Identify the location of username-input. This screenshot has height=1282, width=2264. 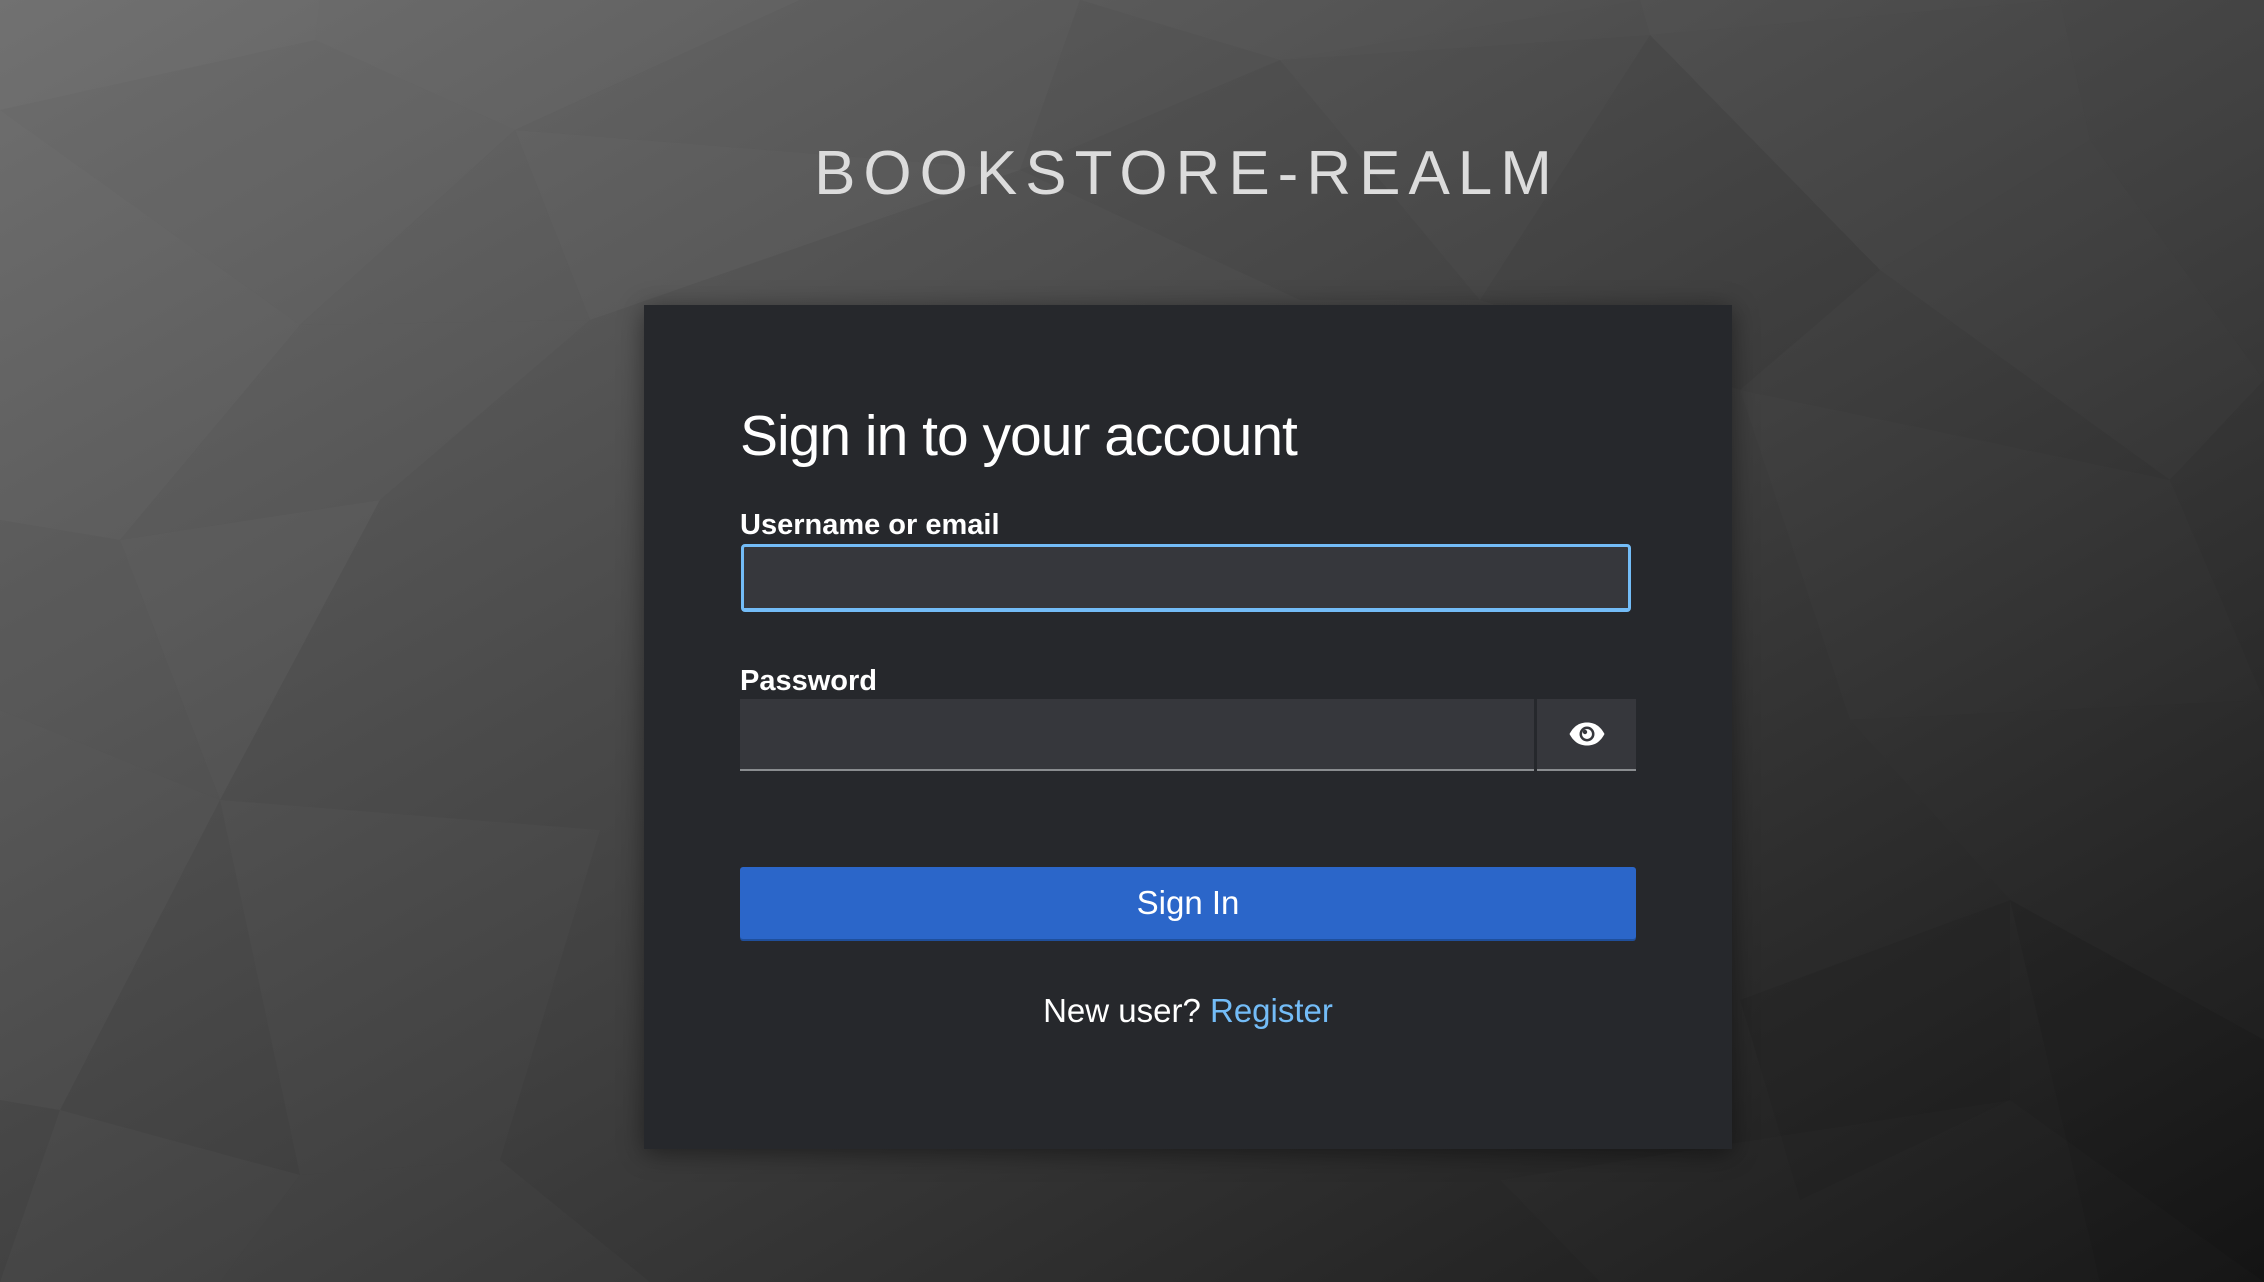
(1186, 578).